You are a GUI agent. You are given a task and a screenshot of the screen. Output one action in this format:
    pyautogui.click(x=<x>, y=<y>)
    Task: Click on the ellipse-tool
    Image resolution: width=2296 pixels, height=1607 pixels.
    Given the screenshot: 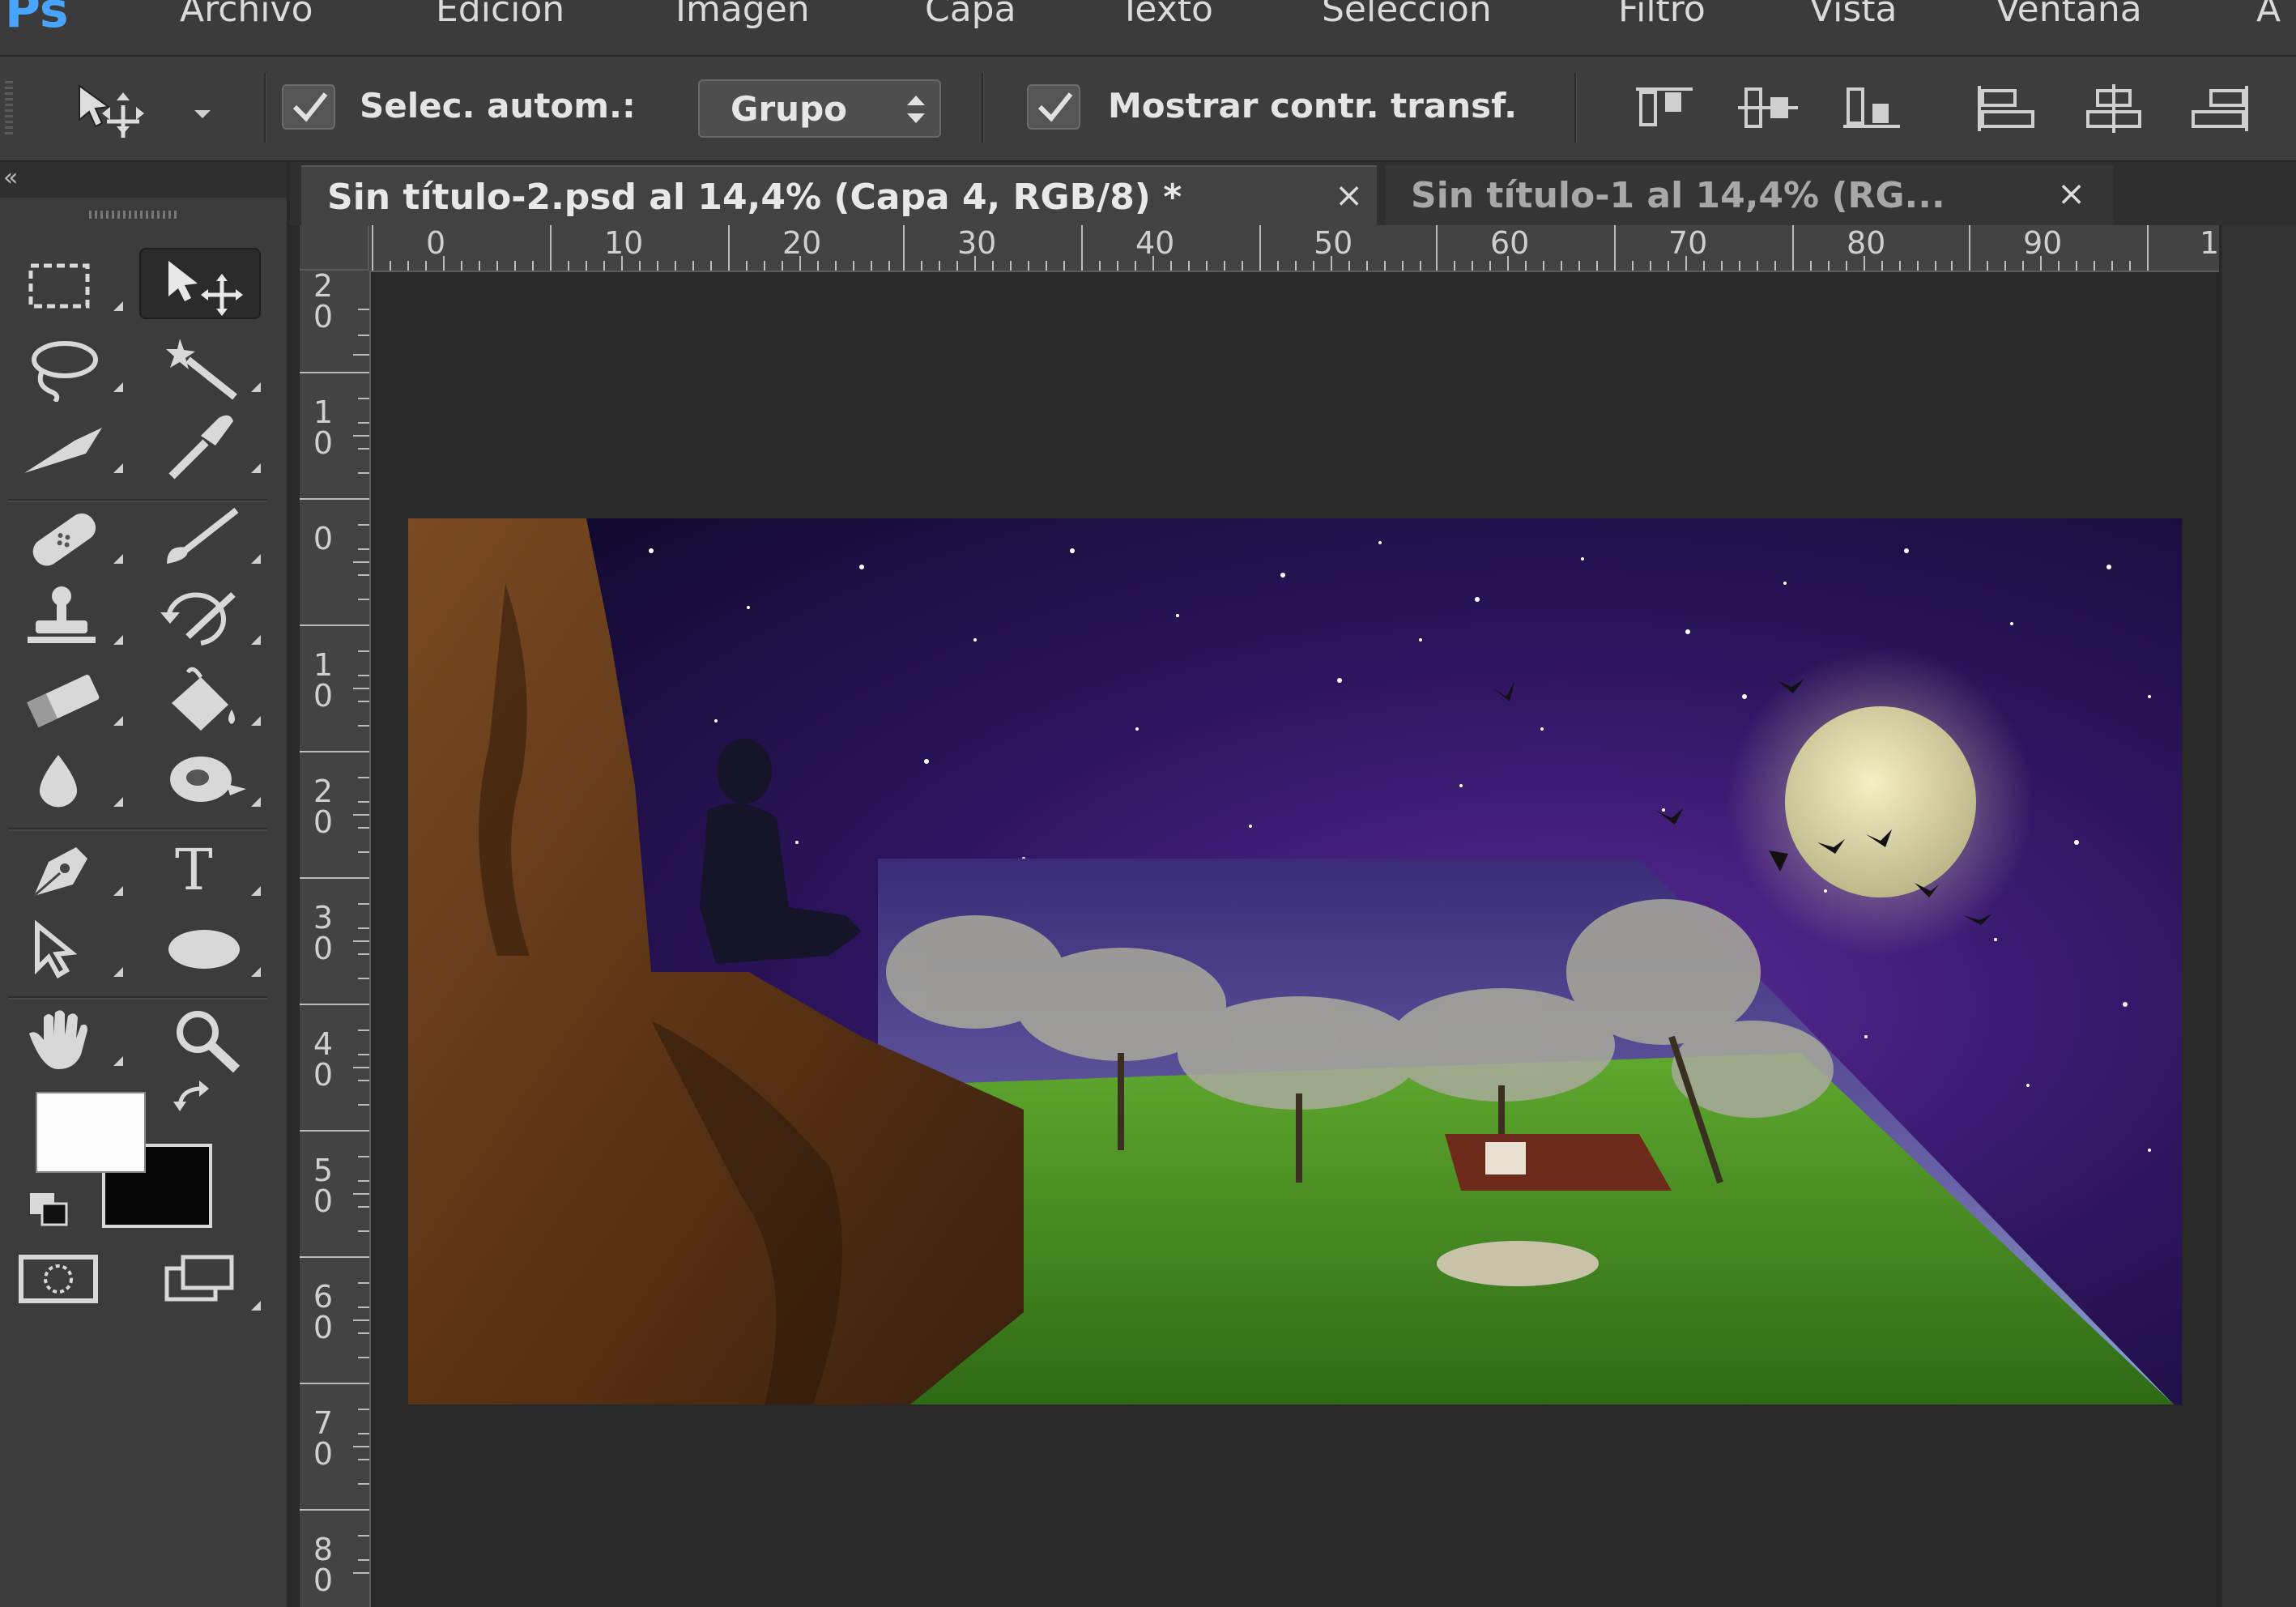 What is the action you would take?
    pyautogui.click(x=216, y=951)
    